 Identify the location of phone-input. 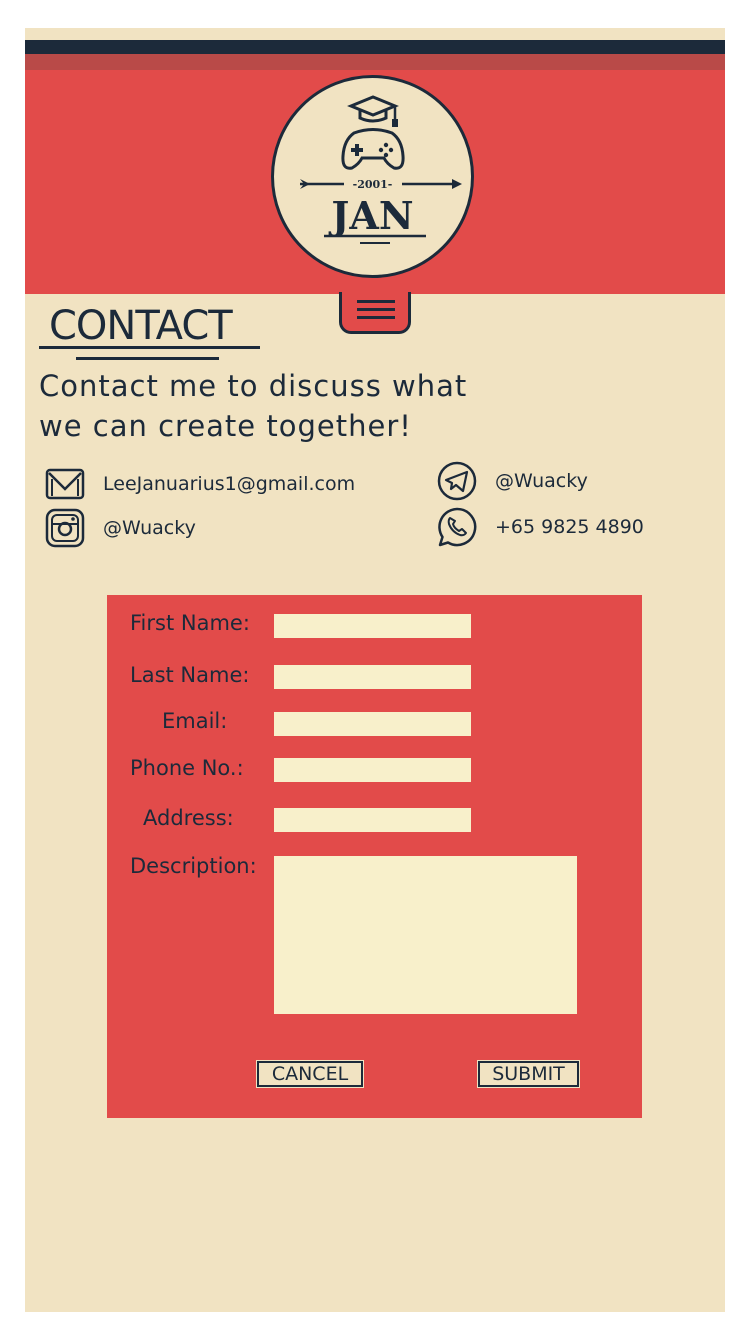
(372, 770).